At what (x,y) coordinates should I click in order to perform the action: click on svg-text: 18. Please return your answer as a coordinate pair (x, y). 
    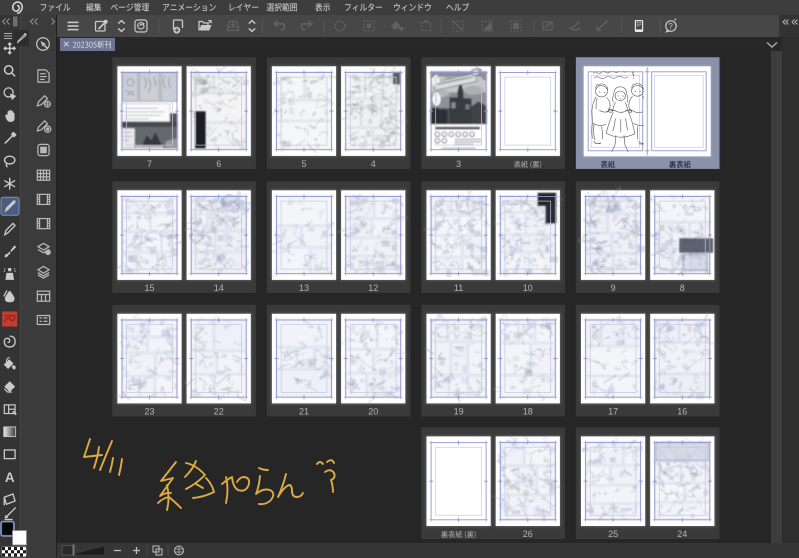
    Looking at the image, I should click on (528, 412).